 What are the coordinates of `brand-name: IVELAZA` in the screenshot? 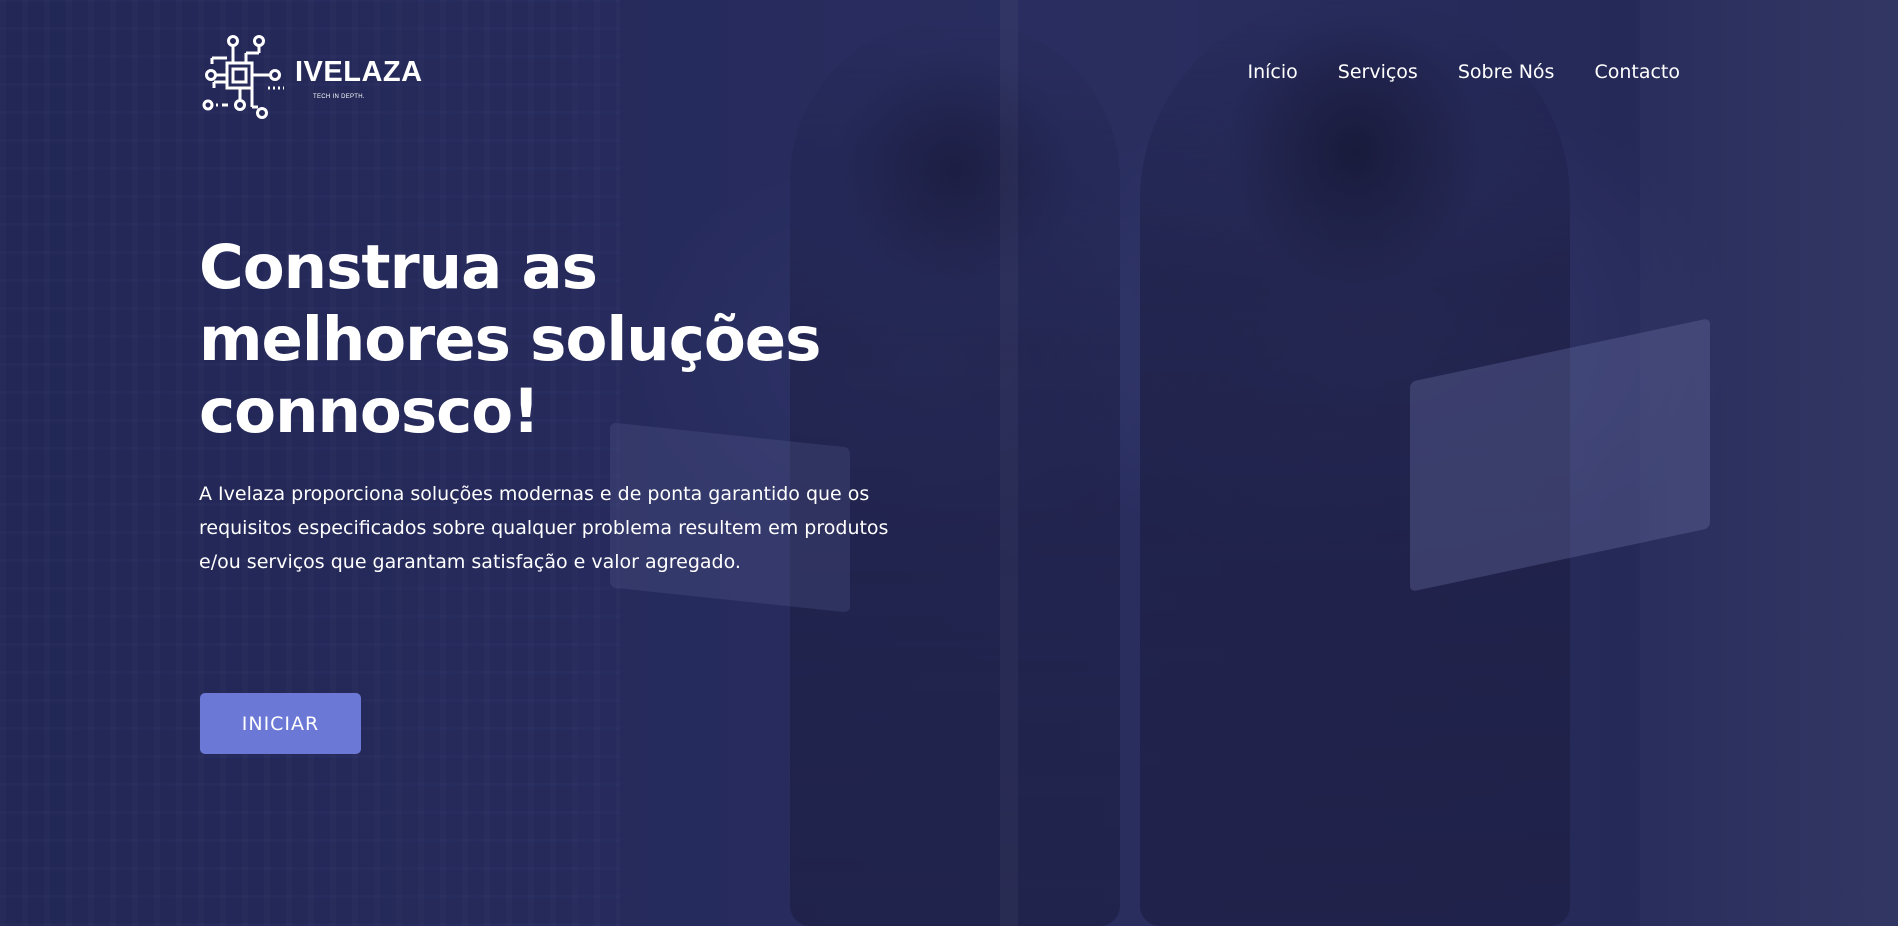 It's located at (359, 72).